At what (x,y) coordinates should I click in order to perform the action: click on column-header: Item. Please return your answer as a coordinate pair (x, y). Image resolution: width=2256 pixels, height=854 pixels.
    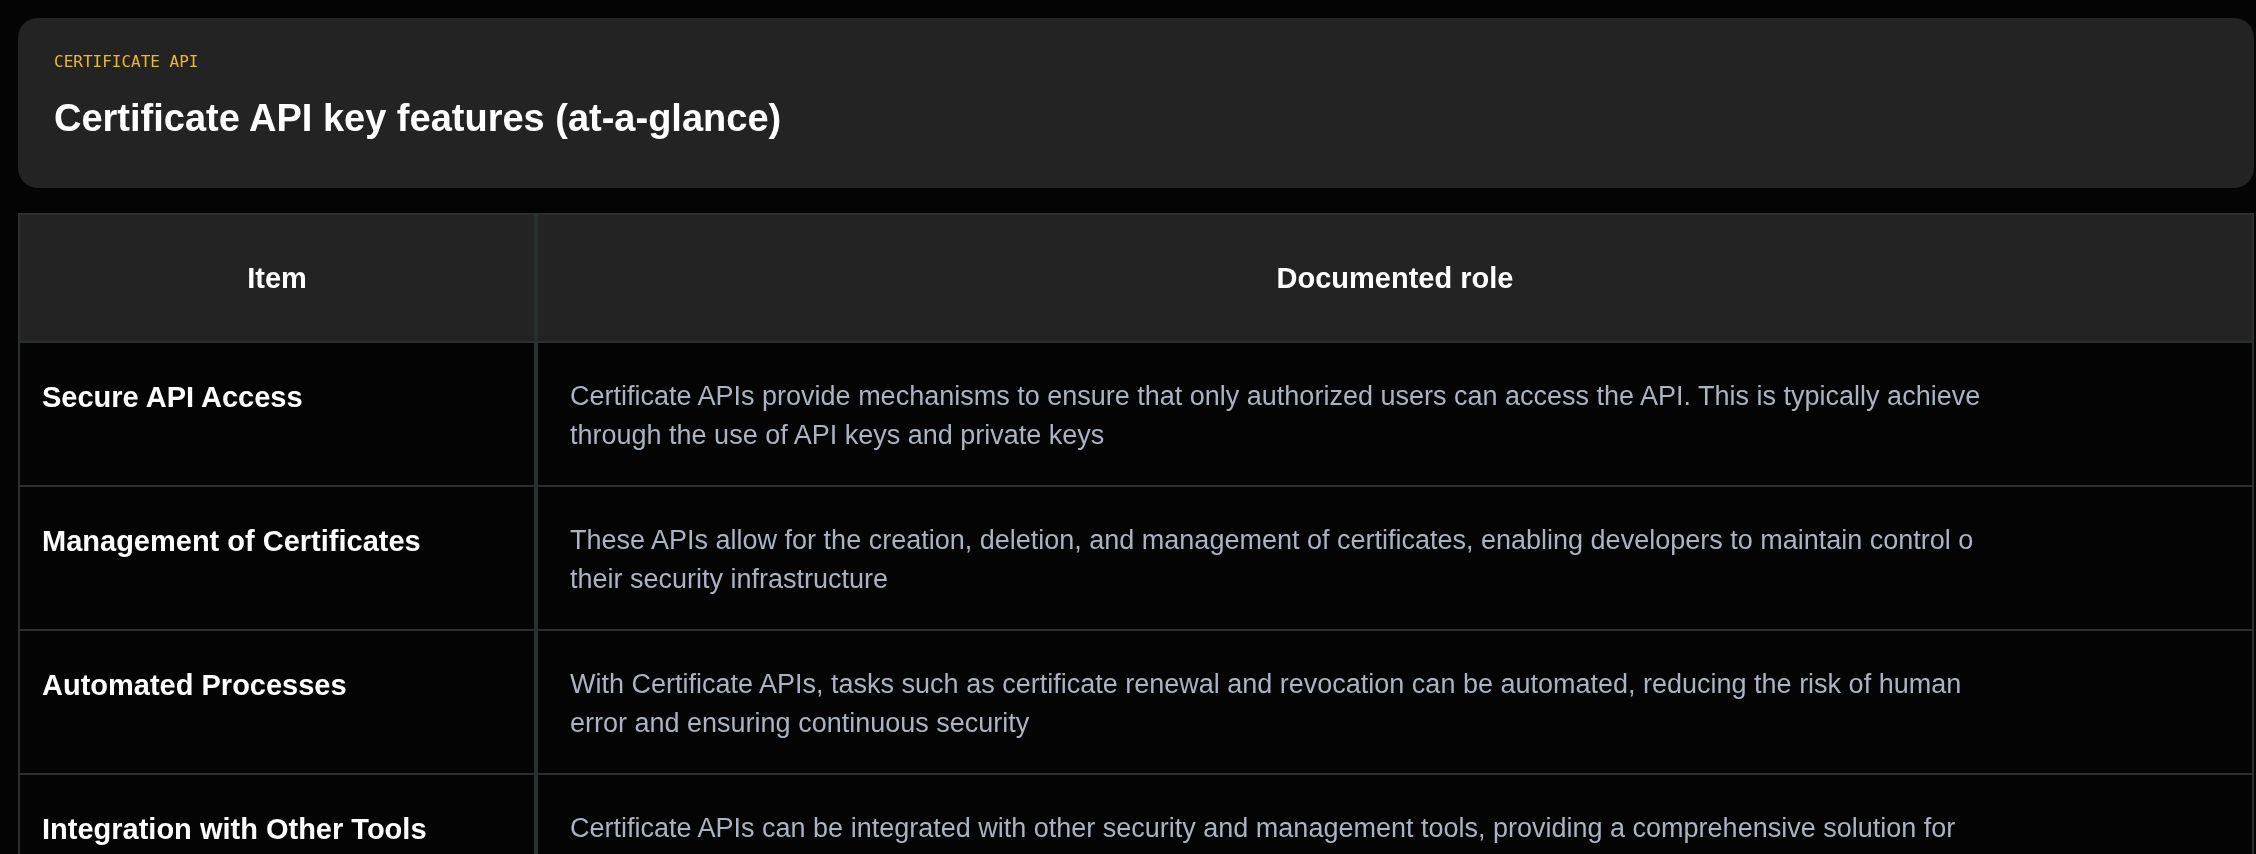
    Looking at the image, I should click on (279, 278).